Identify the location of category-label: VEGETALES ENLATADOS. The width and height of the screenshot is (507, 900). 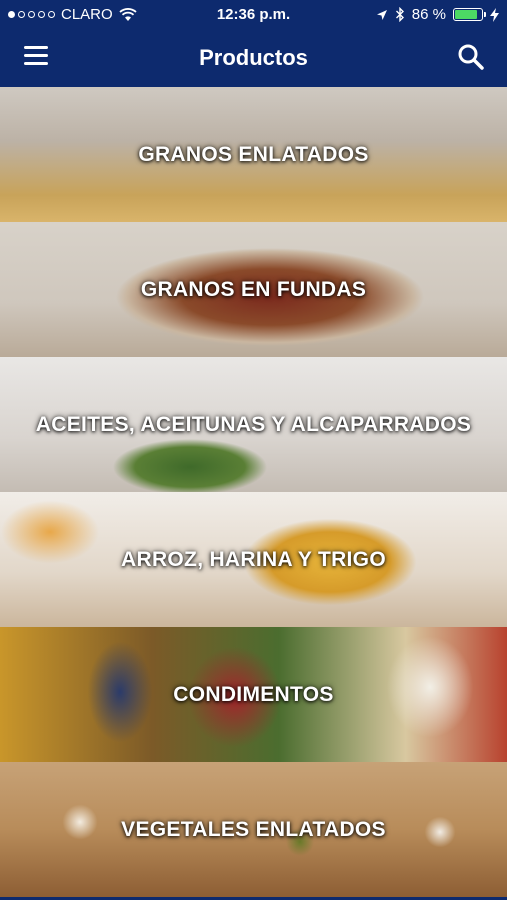
(253, 829).